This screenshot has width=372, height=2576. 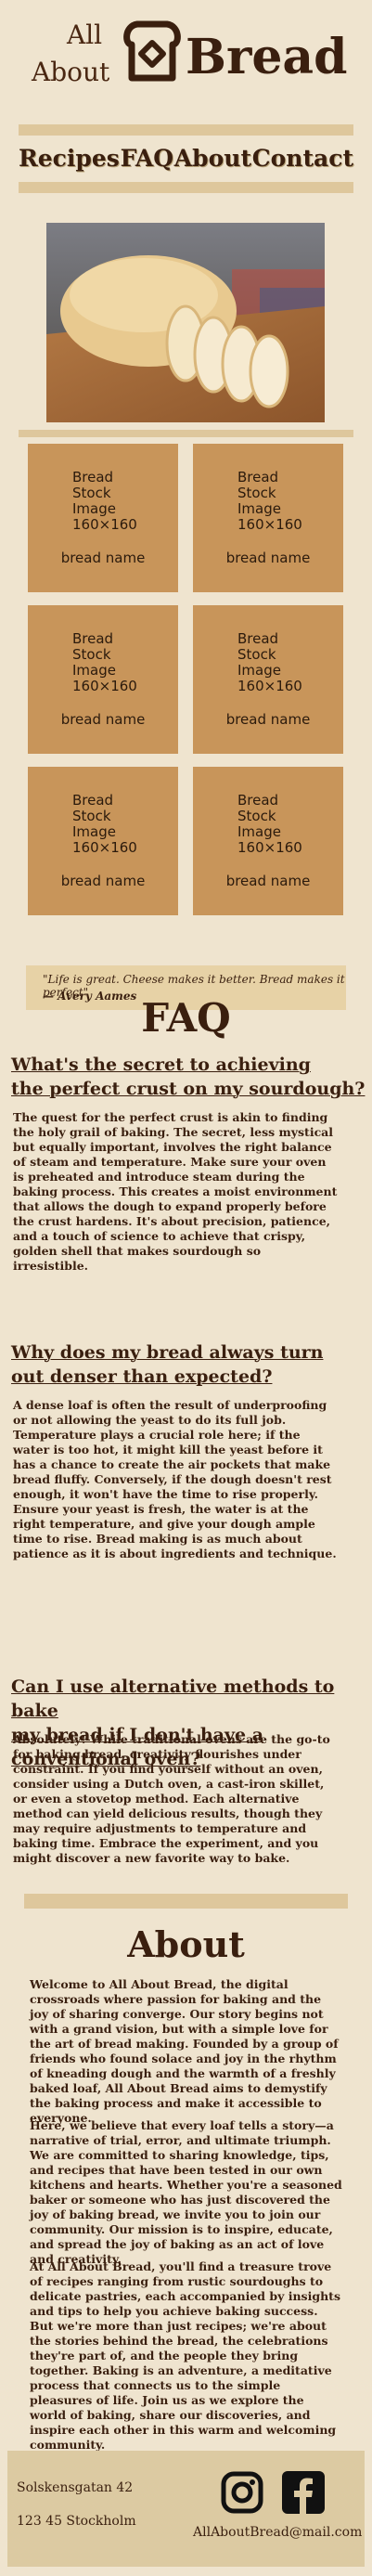 I want to click on faq-question-1-line2: the perfect crust on my sourdough?, so click(x=188, y=1089).